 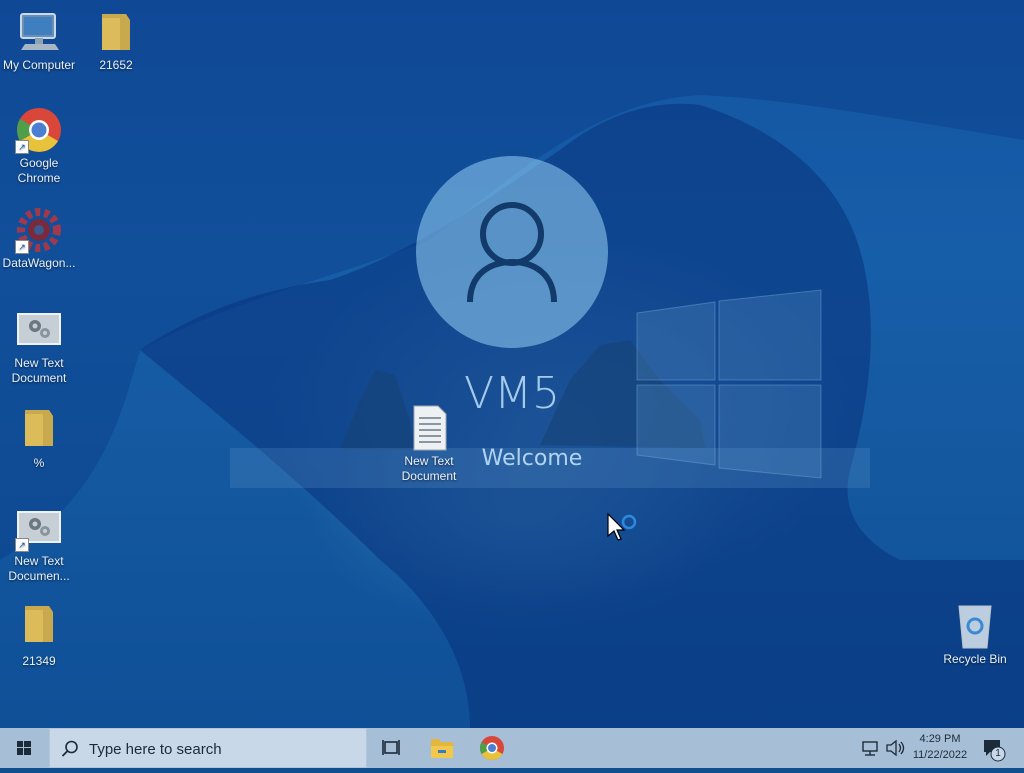 I want to click on settings-document-icon: ↗, so click(x=39, y=528).